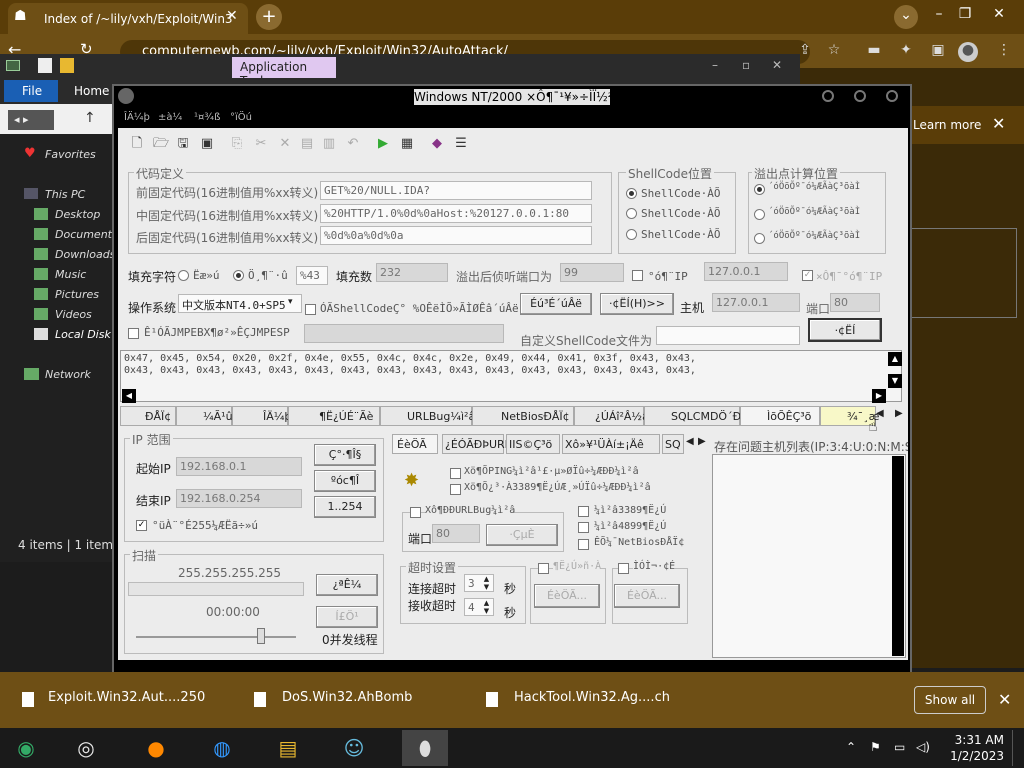 The width and height of the screenshot is (1024, 768). Describe the element at coordinates (999, 15) in the screenshot. I see `close-window-icon: ✕` at that location.